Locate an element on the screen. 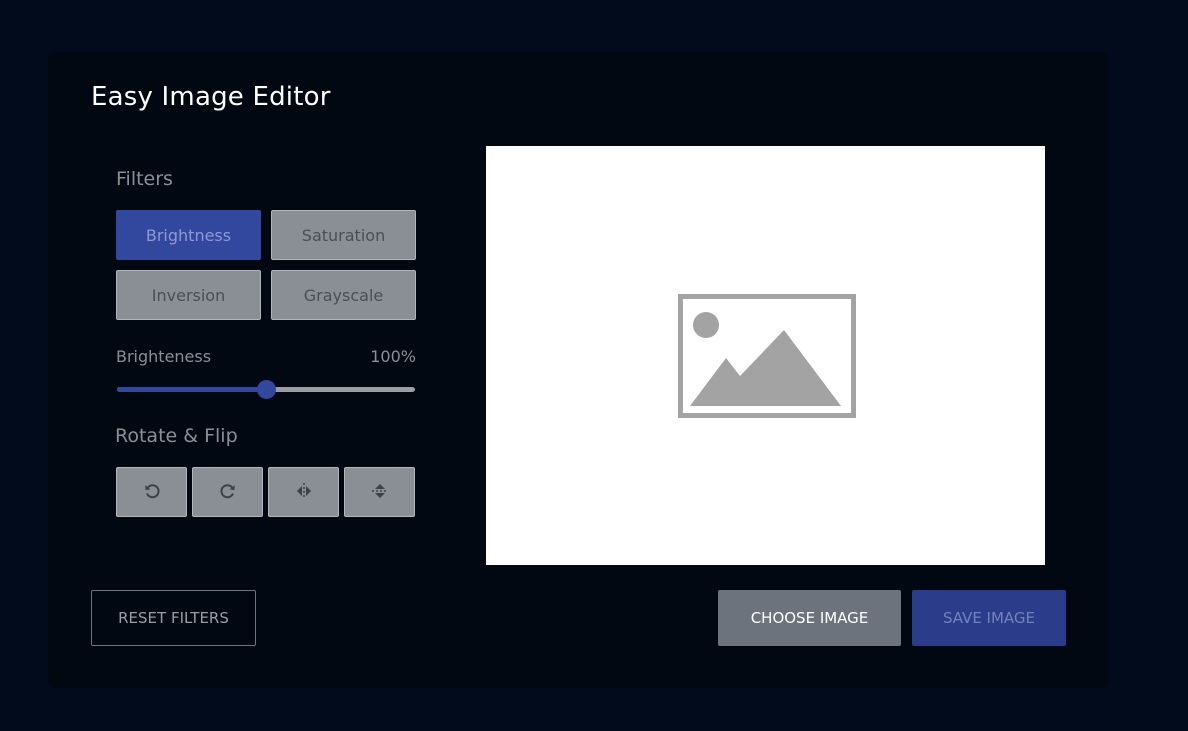 This screenshot has height=731, width=1188. flip-horizontal-button is located at coordinates (303, 492).